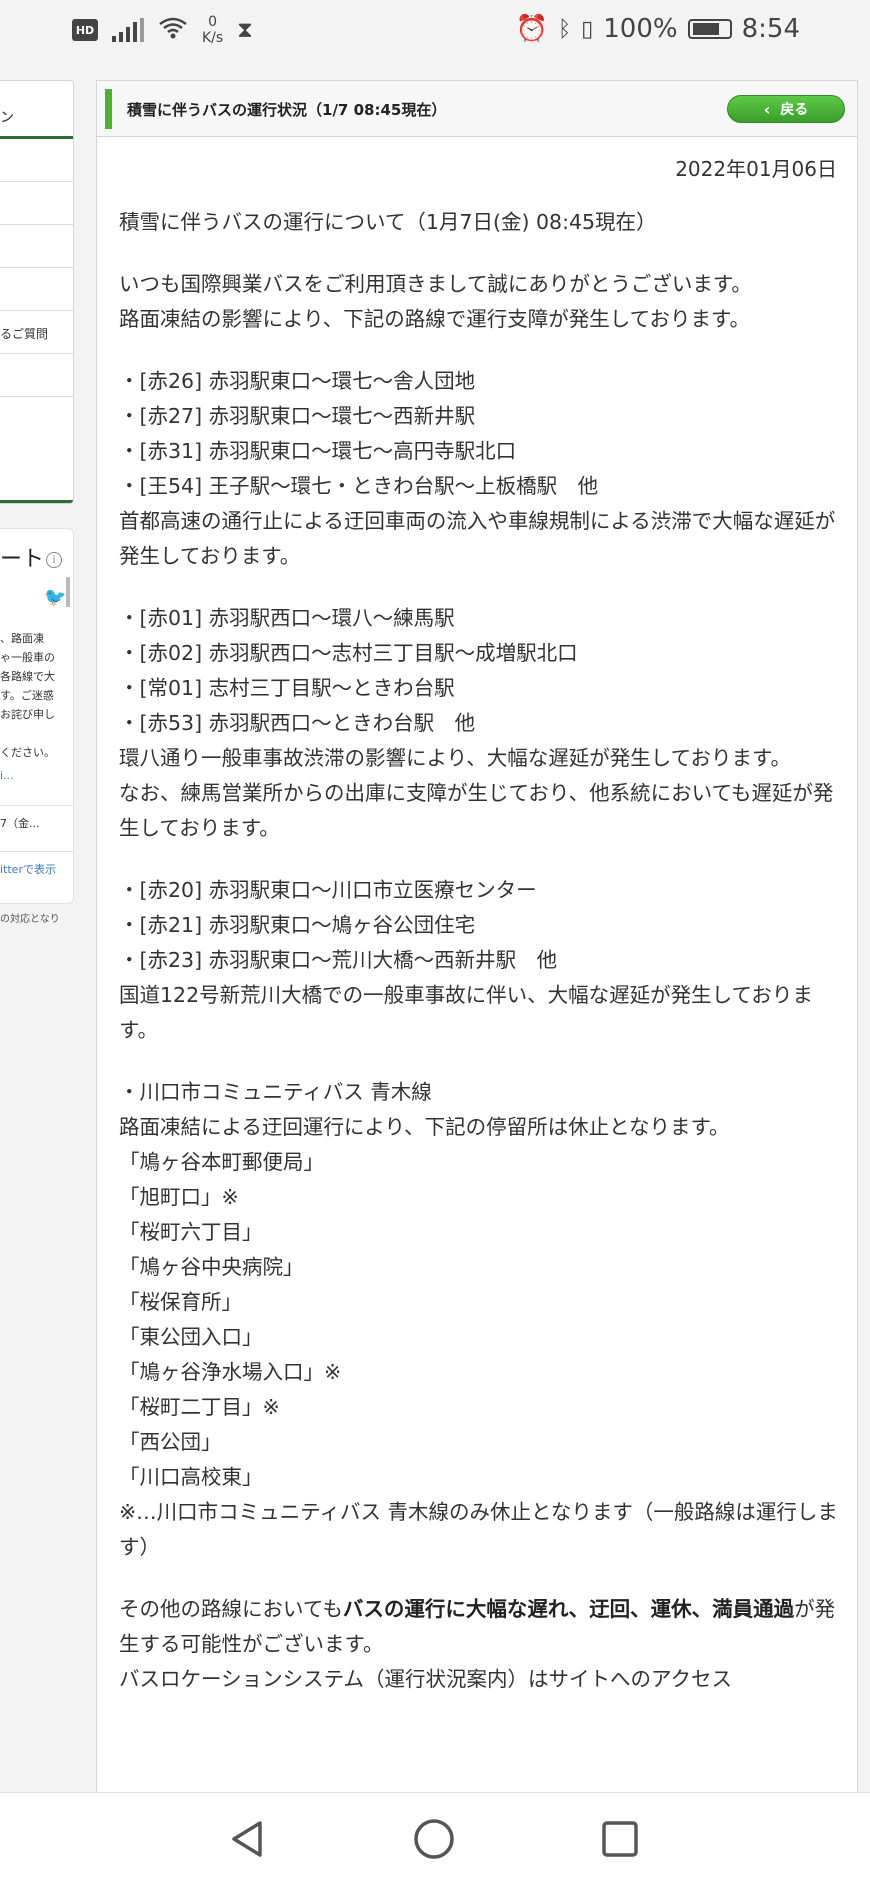  What do you see at coordinates (434, 319) in the screenshot?
I see `intro-text: 路面凍結の影響により、下記の路線で運行支障が発生しております。` at bounding box center [434, 319].